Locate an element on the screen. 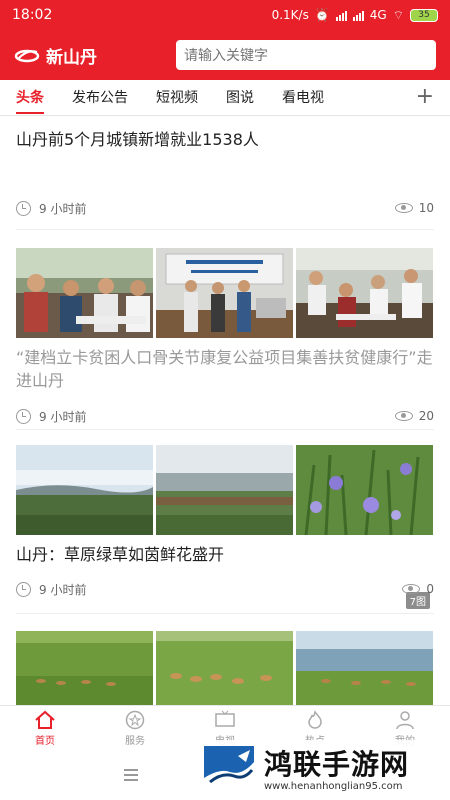  nav-label: 服务 is located at coordinates (135, 741).